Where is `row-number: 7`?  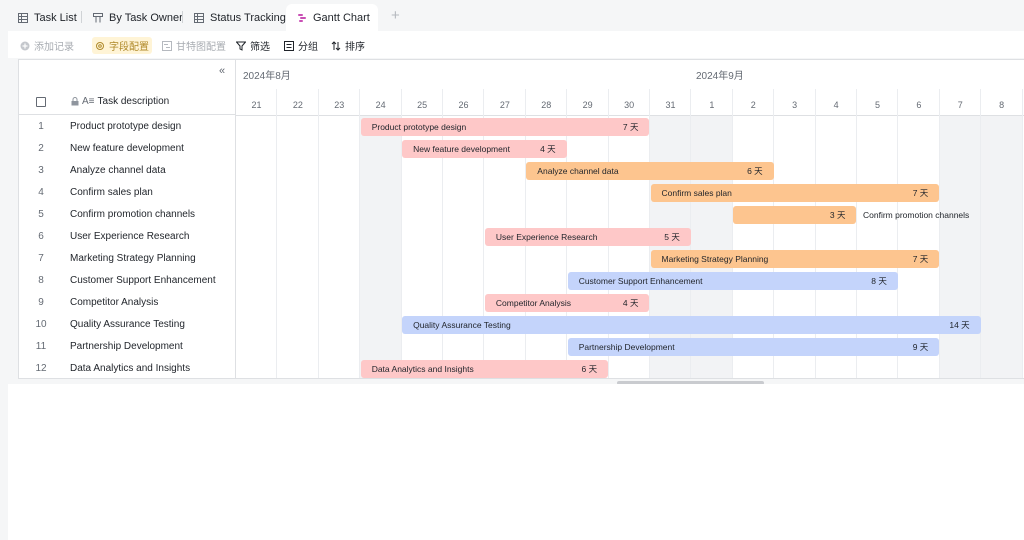
row-number: 7 is located at coordinates (41, 258).